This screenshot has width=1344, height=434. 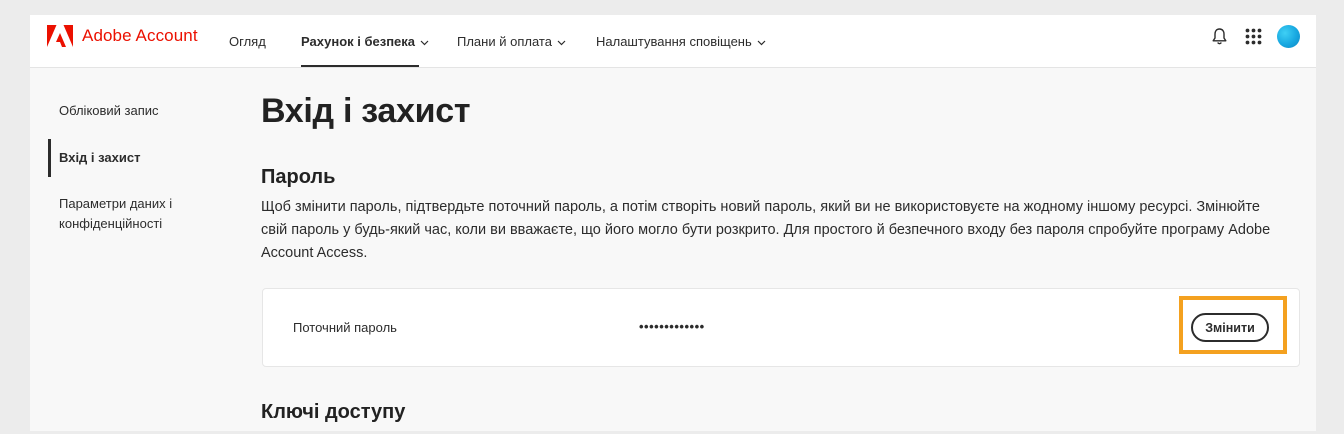 I want to click on sidebar-item-account: Обліковий запис, so click(x=134, y=111).